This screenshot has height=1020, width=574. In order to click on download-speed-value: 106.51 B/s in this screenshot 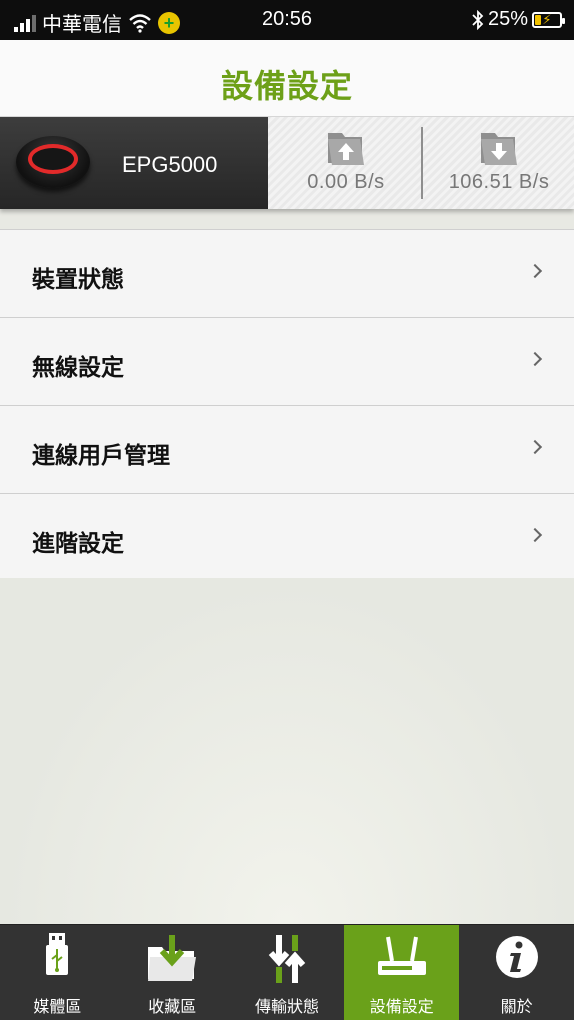, I will do `click(499, 182)`.